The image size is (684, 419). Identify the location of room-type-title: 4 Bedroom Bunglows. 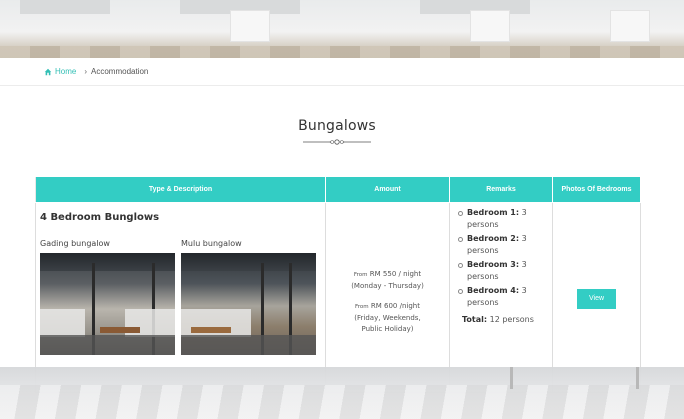
(100, 217).